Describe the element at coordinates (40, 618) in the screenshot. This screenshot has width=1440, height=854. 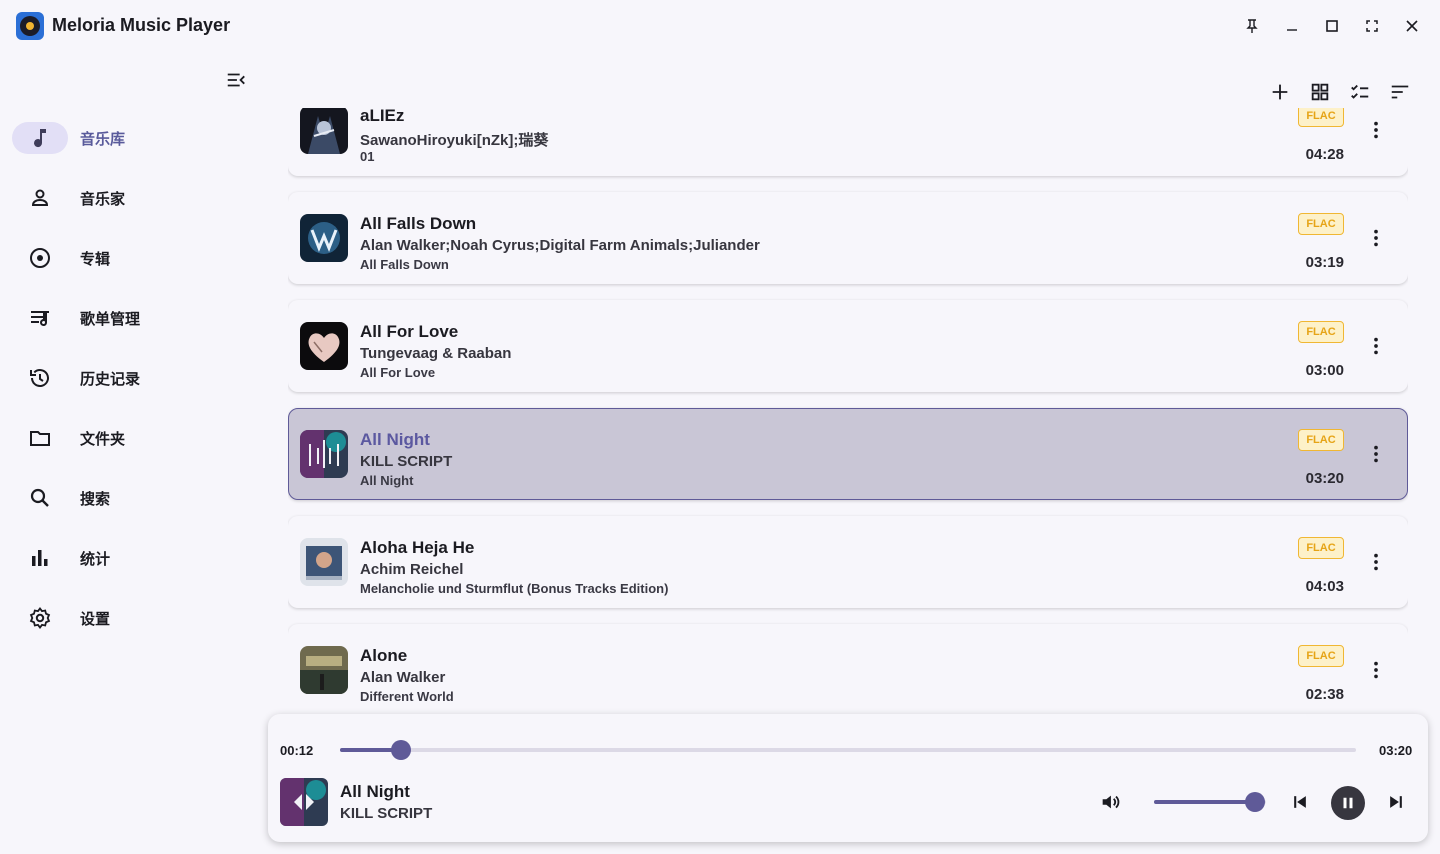
I see `settings-icon` at that location.